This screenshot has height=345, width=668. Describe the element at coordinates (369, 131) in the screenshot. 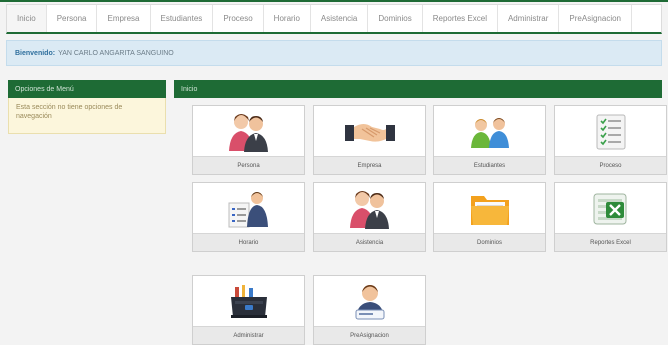

I see `handshake-icon` at that location.